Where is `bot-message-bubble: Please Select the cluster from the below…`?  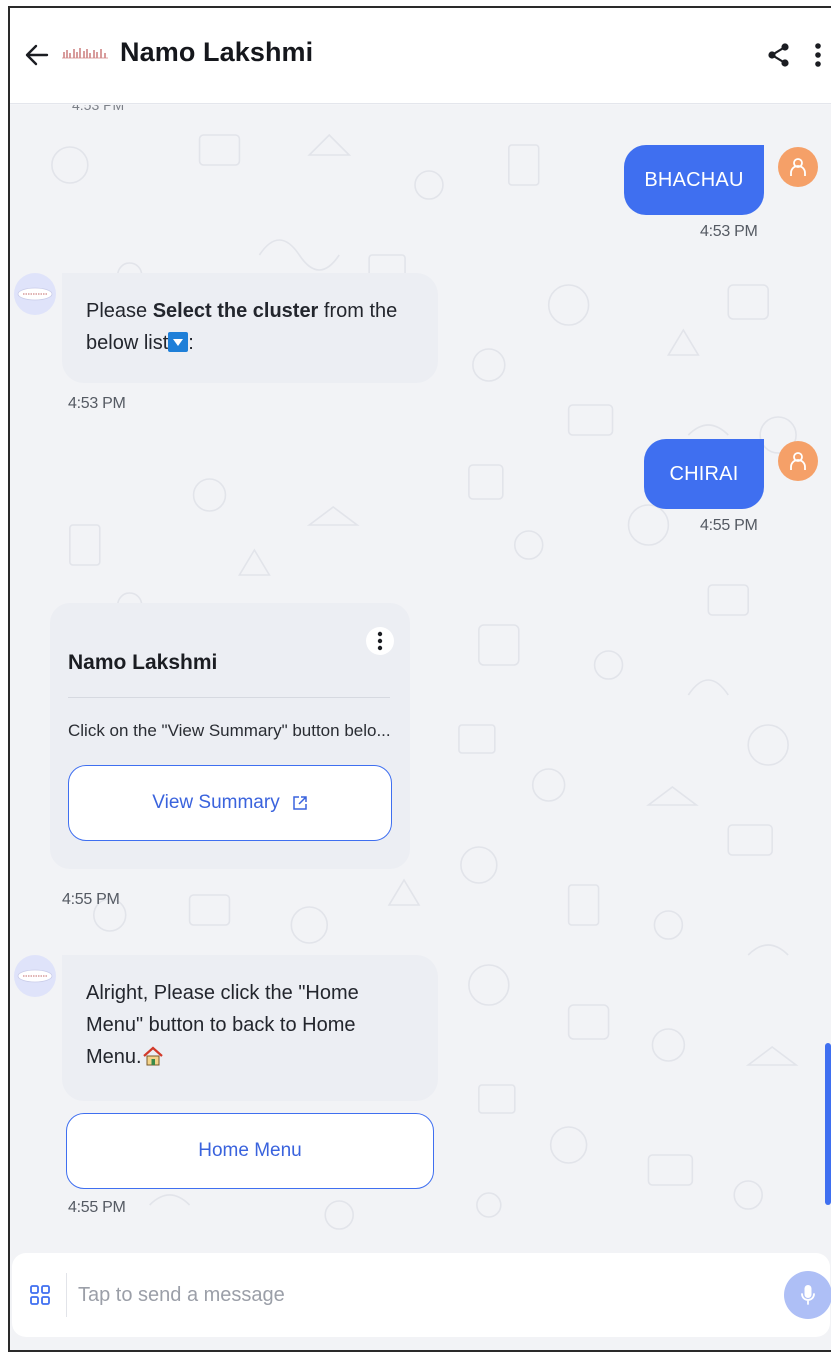 bot-message-bubble: Please Select the cluster from the below… is located at coordinates (250, 328).